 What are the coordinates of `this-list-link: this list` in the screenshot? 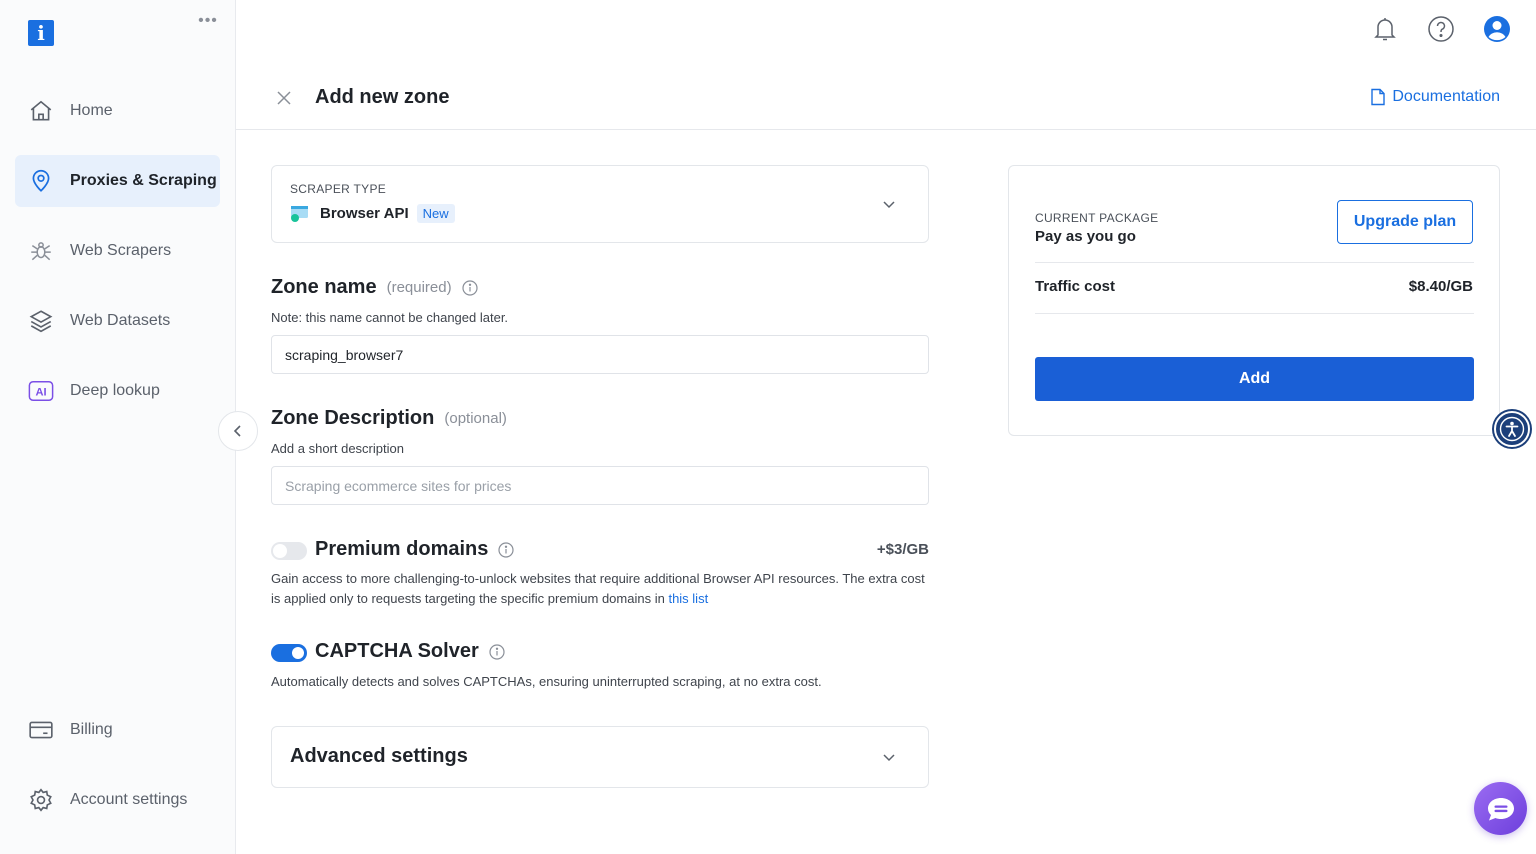 It's located at (688, 598).